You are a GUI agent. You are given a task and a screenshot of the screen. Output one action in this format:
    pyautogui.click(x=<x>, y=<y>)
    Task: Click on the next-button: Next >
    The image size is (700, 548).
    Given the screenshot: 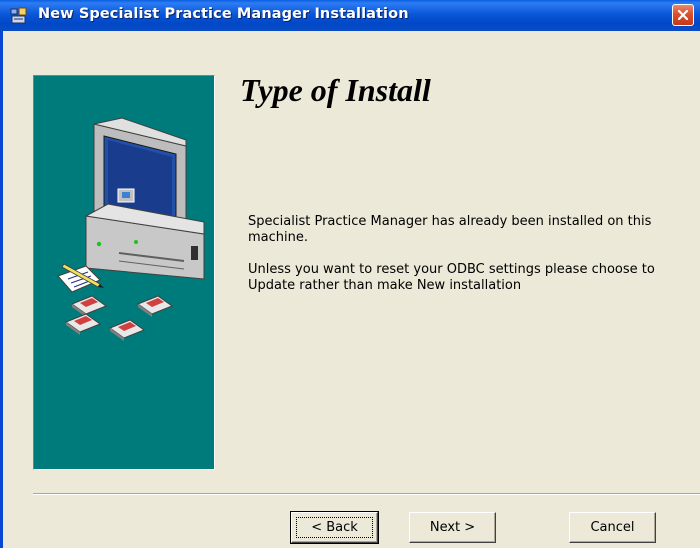 What is the action you would take?
    pyautogui.click(x=452, y=527)
    